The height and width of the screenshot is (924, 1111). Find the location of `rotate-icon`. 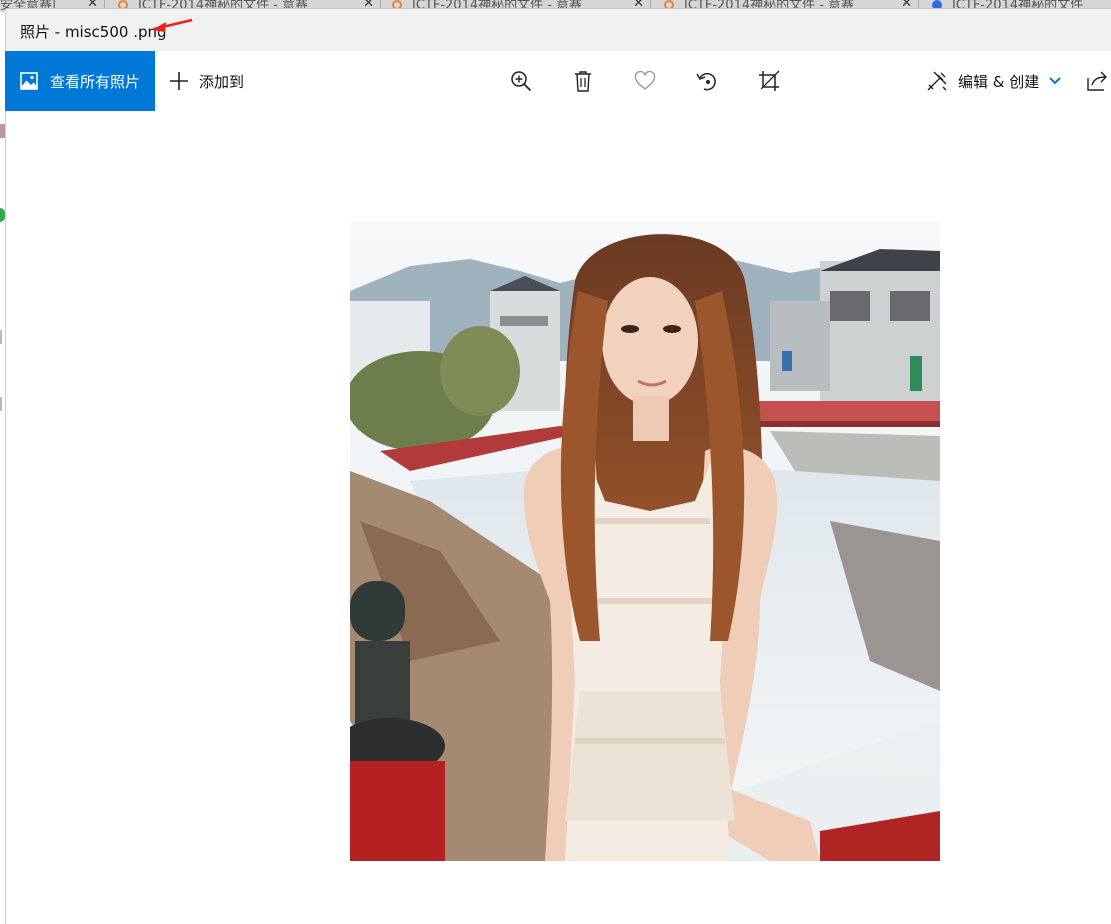

rotate-icon is located at coordinates (706, 81).